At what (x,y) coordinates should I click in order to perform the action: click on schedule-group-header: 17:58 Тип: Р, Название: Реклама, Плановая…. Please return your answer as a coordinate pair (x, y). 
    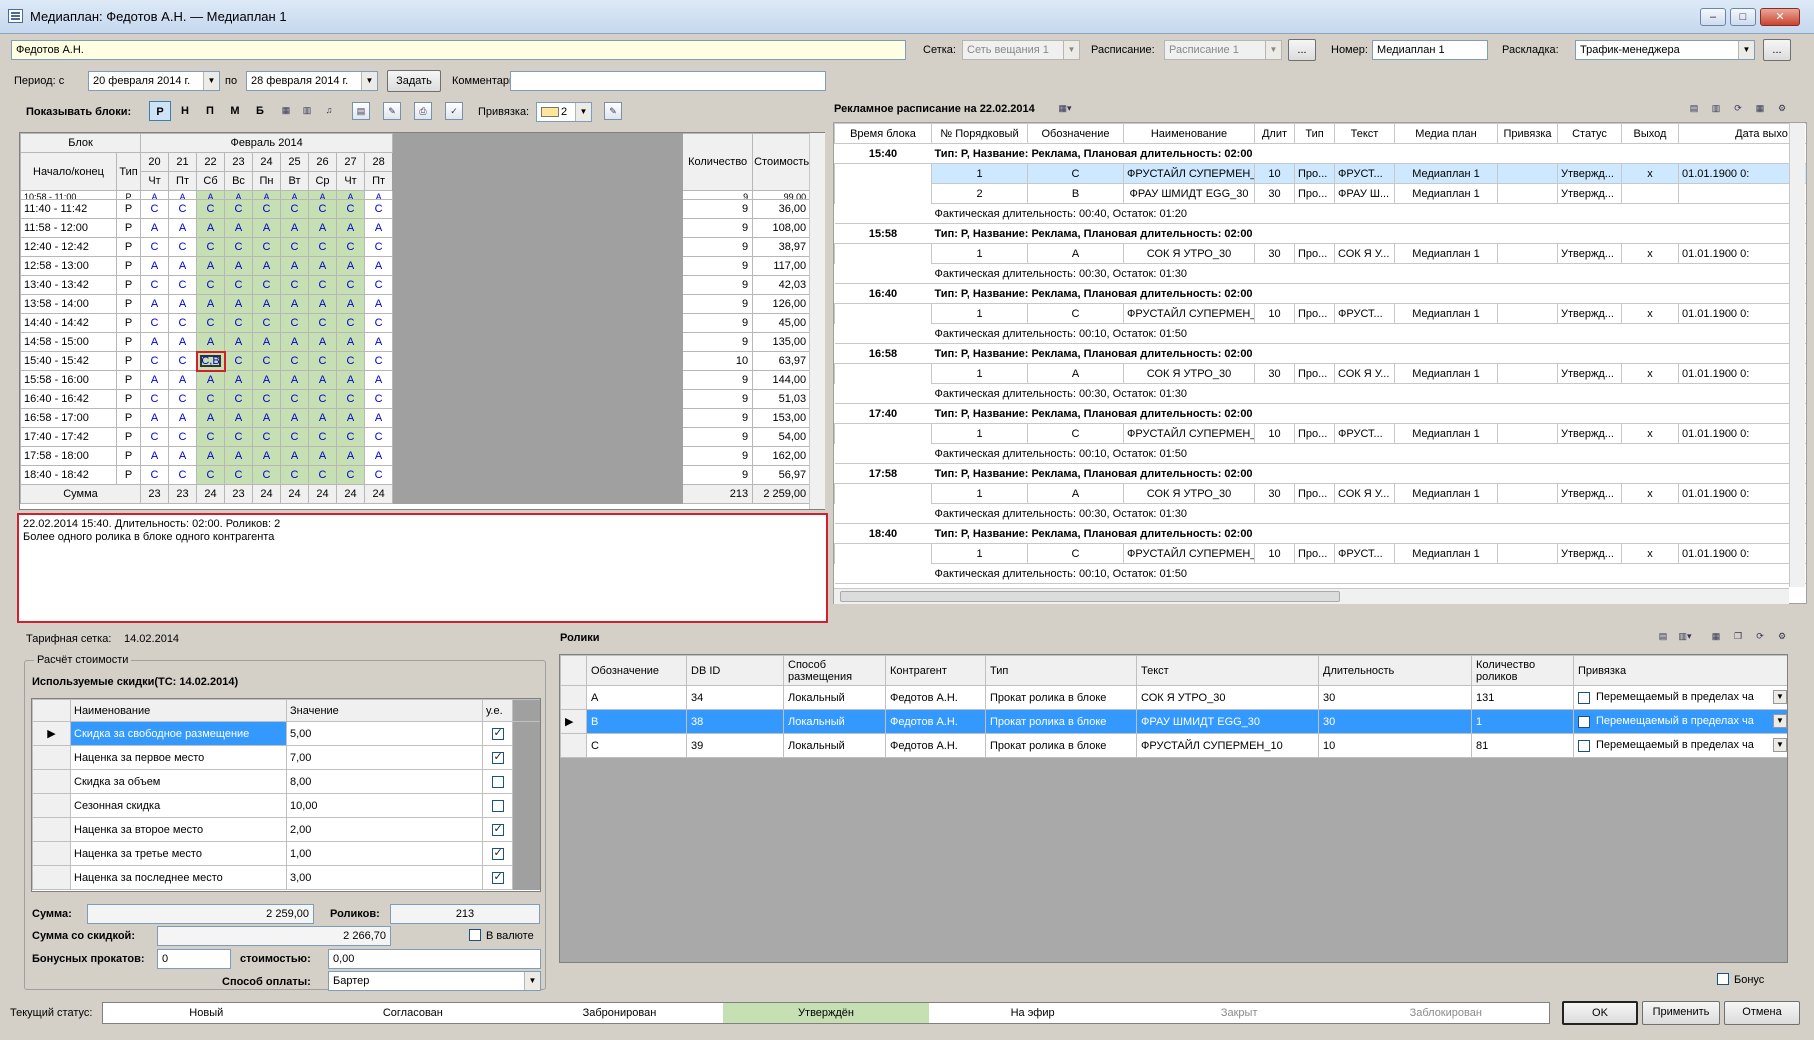
    Looking at the image, I should click on (1320, 473).